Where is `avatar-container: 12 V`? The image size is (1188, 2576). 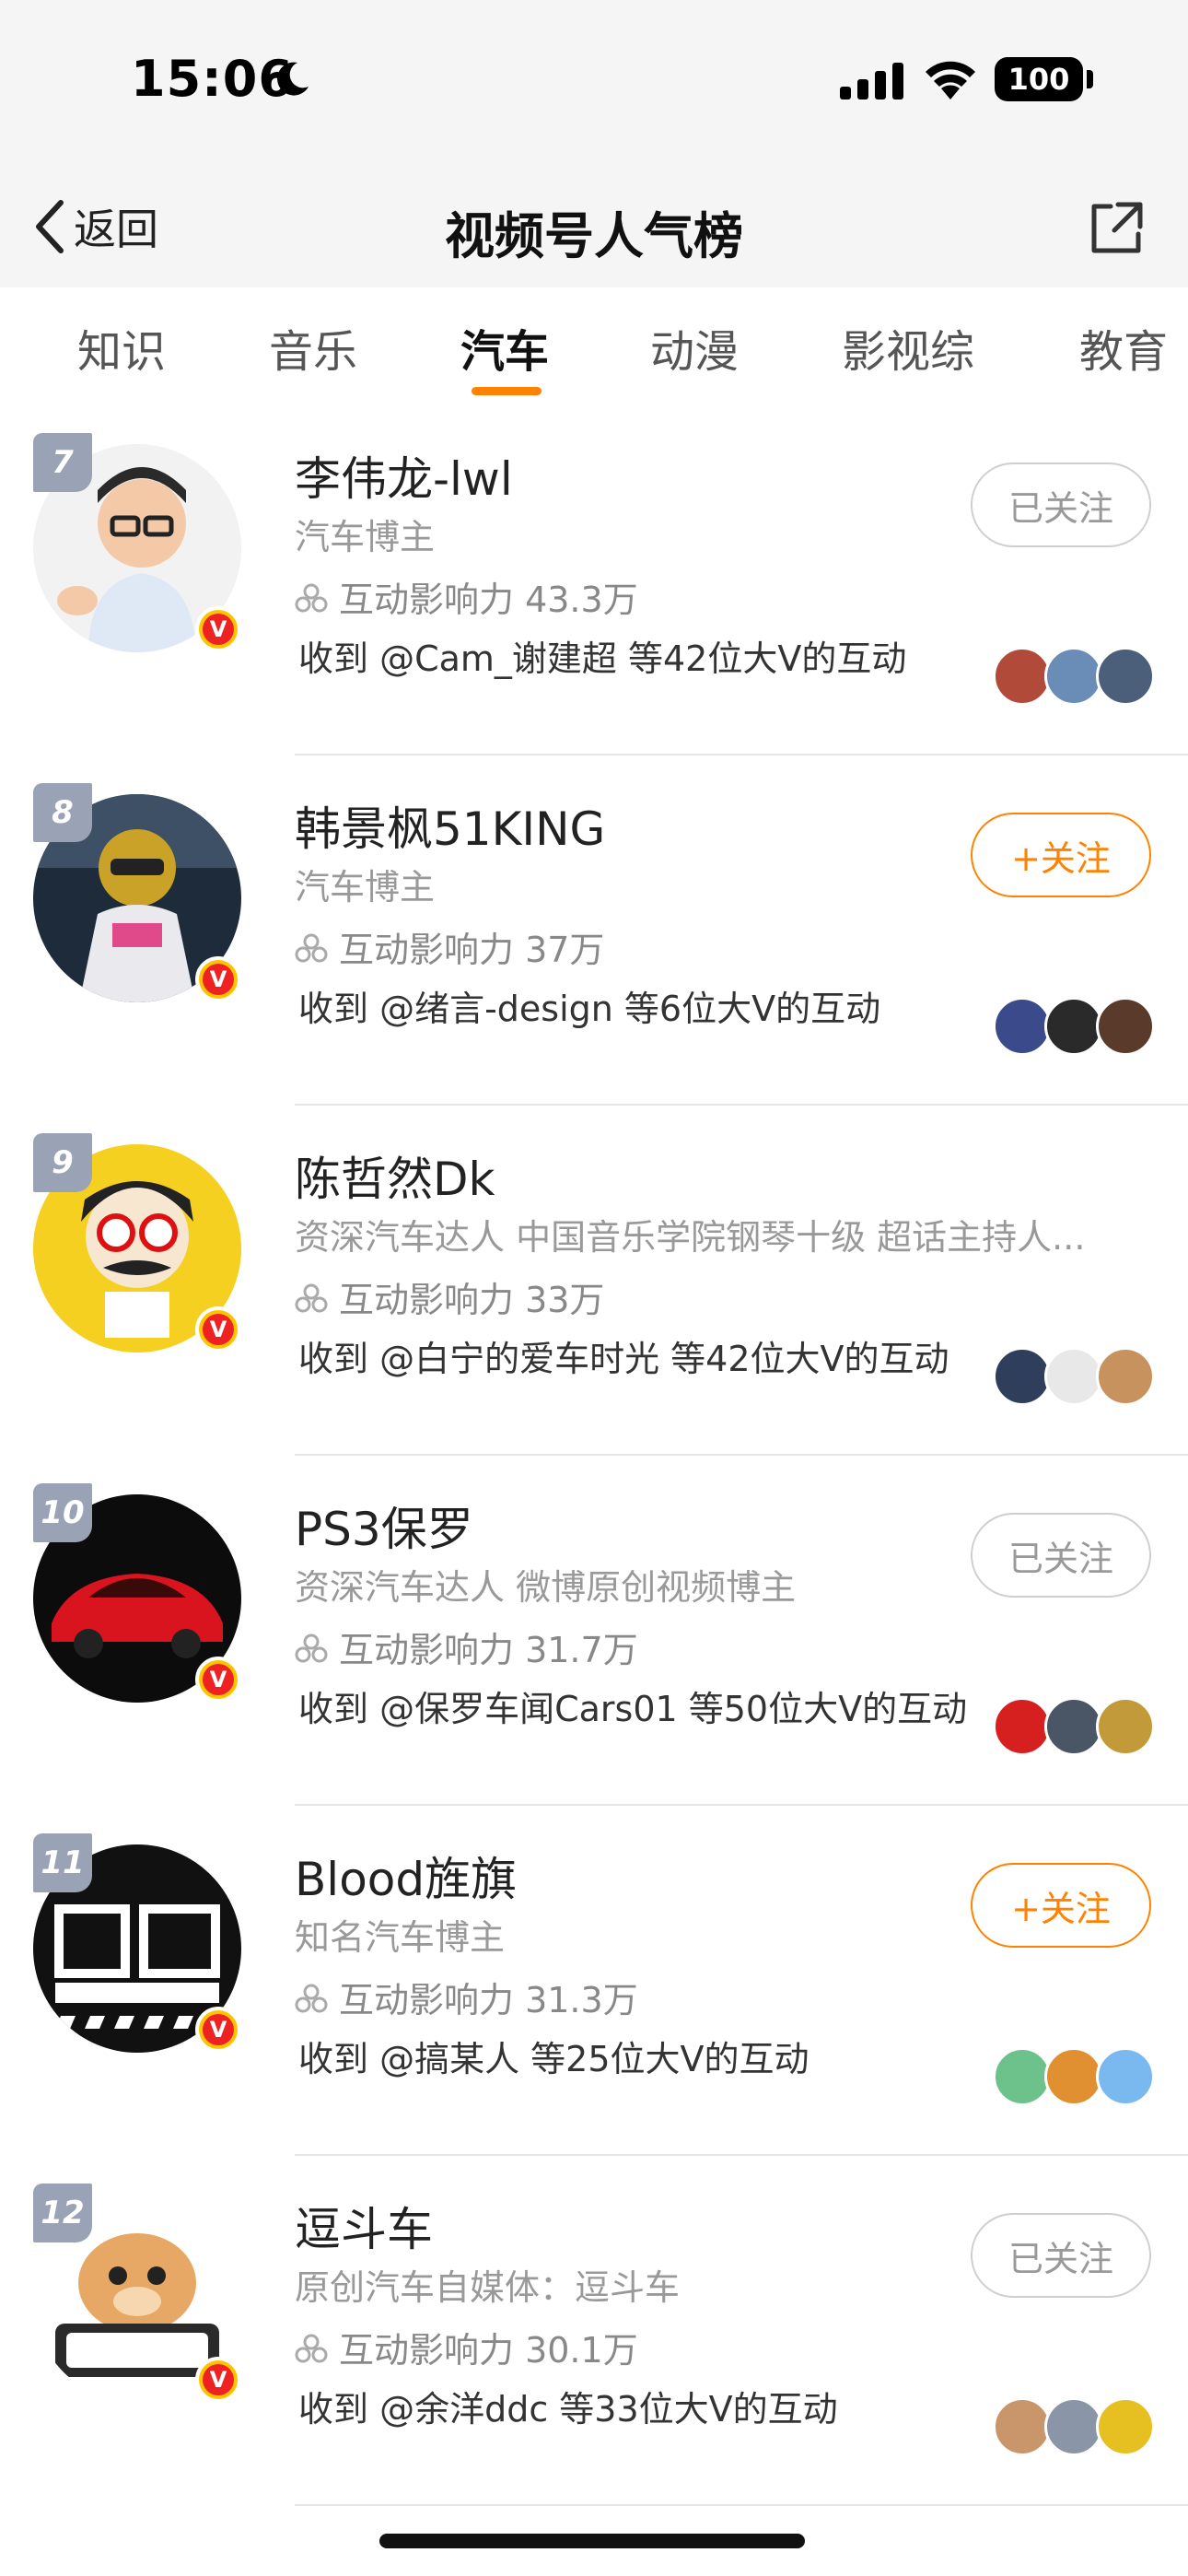 avatar-container: 12 V is located at coordinates (137, 2293).